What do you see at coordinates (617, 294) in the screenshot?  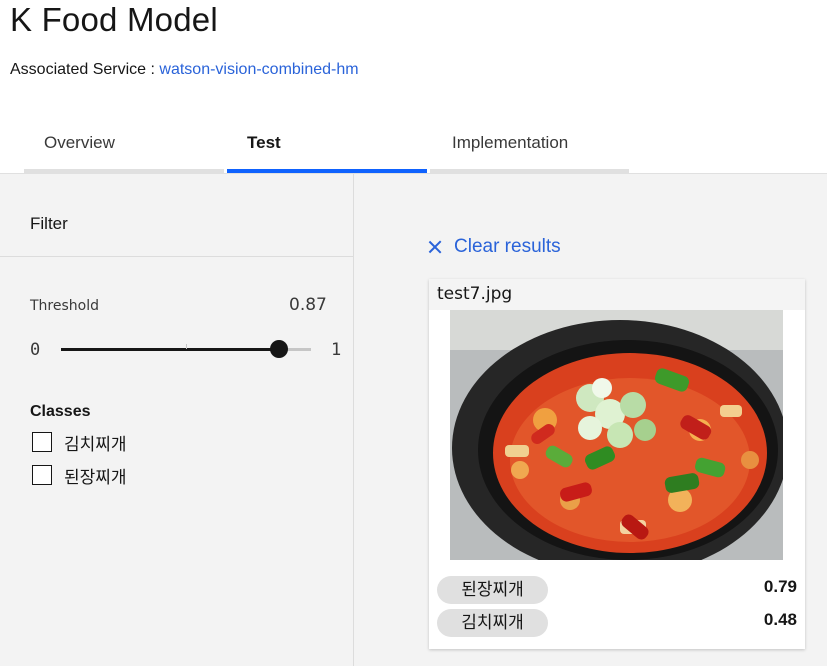 I see `card-header: test7.jpg` at bounding box center [617, 294].